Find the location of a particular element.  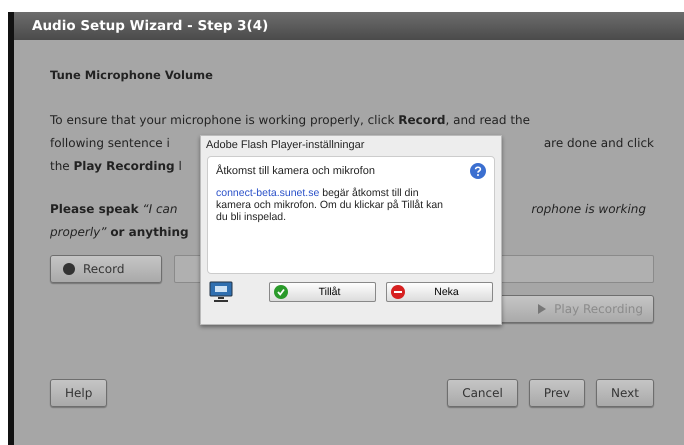

help-button: Help is located at coordinates (79, 393).